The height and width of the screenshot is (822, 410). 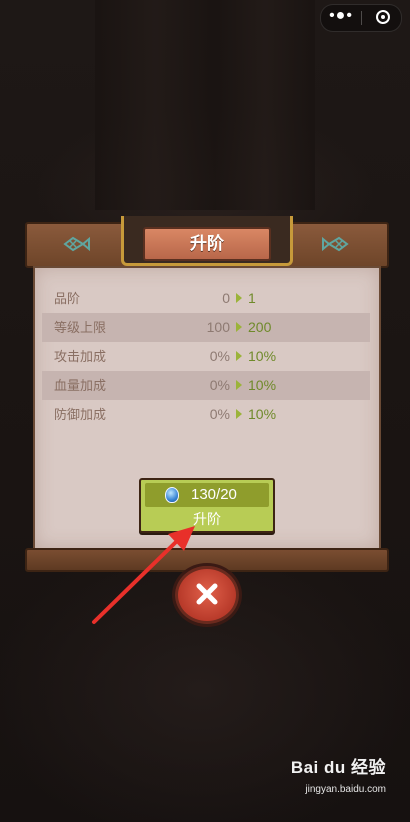 I want to click on more-menu-button: •●•, so click(x=341, y=18).